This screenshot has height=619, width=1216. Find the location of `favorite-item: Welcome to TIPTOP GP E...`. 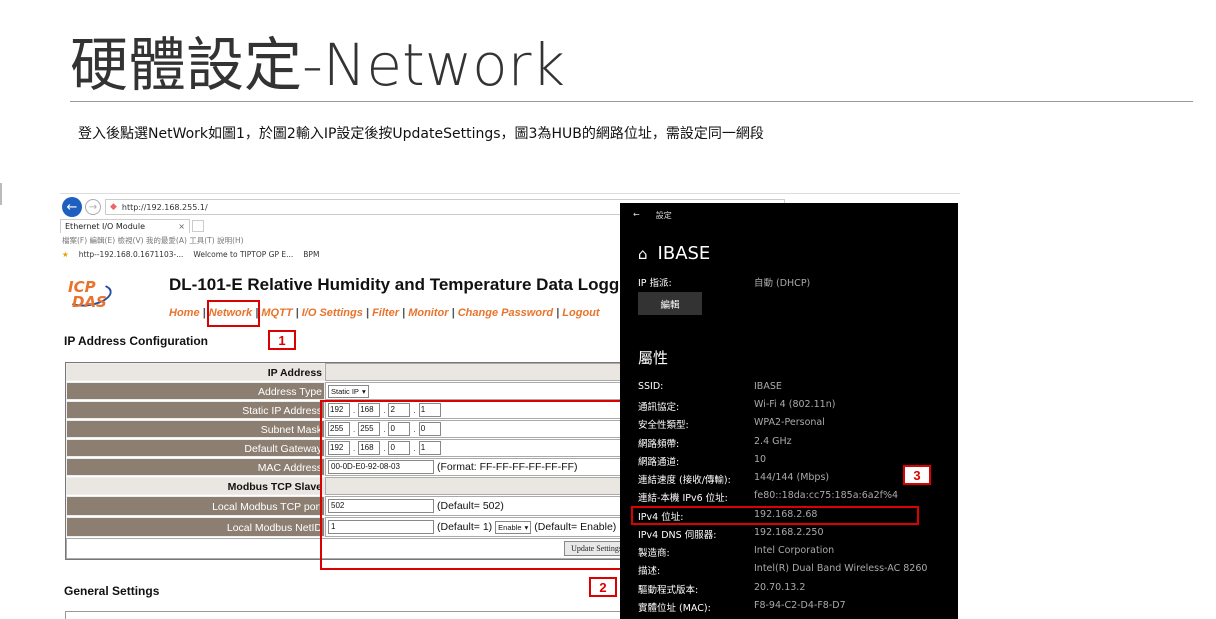

favorite-item: Welcome to TIPTOP GP E... is located at coordinates (243, 254).